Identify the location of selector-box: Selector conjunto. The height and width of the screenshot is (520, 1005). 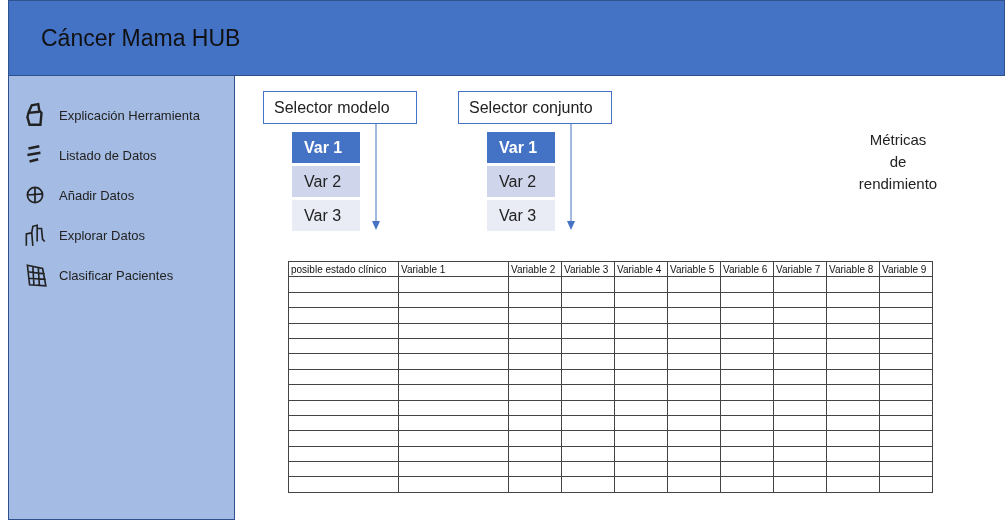
(535, 107).